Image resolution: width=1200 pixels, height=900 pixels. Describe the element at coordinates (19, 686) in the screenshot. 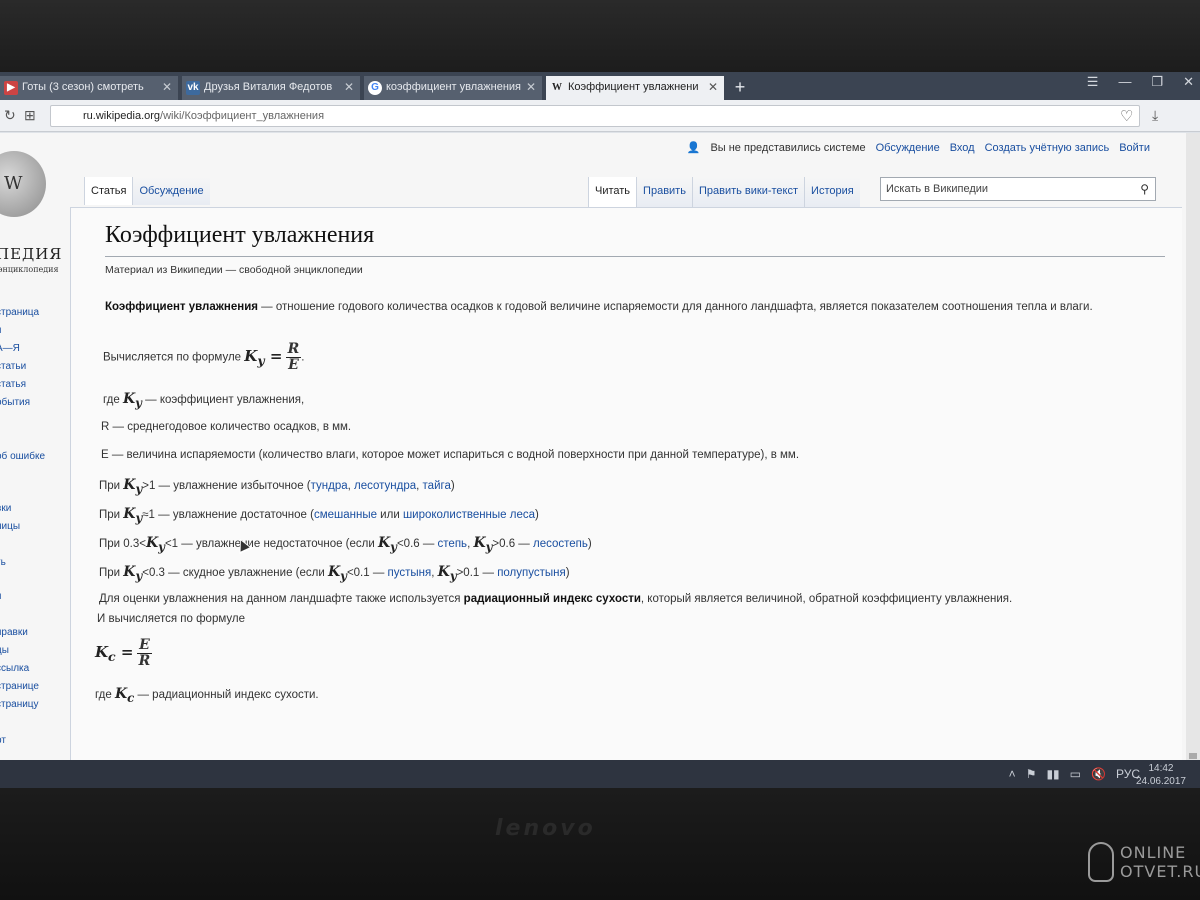

I see `sidebar-item: странице` at that location.